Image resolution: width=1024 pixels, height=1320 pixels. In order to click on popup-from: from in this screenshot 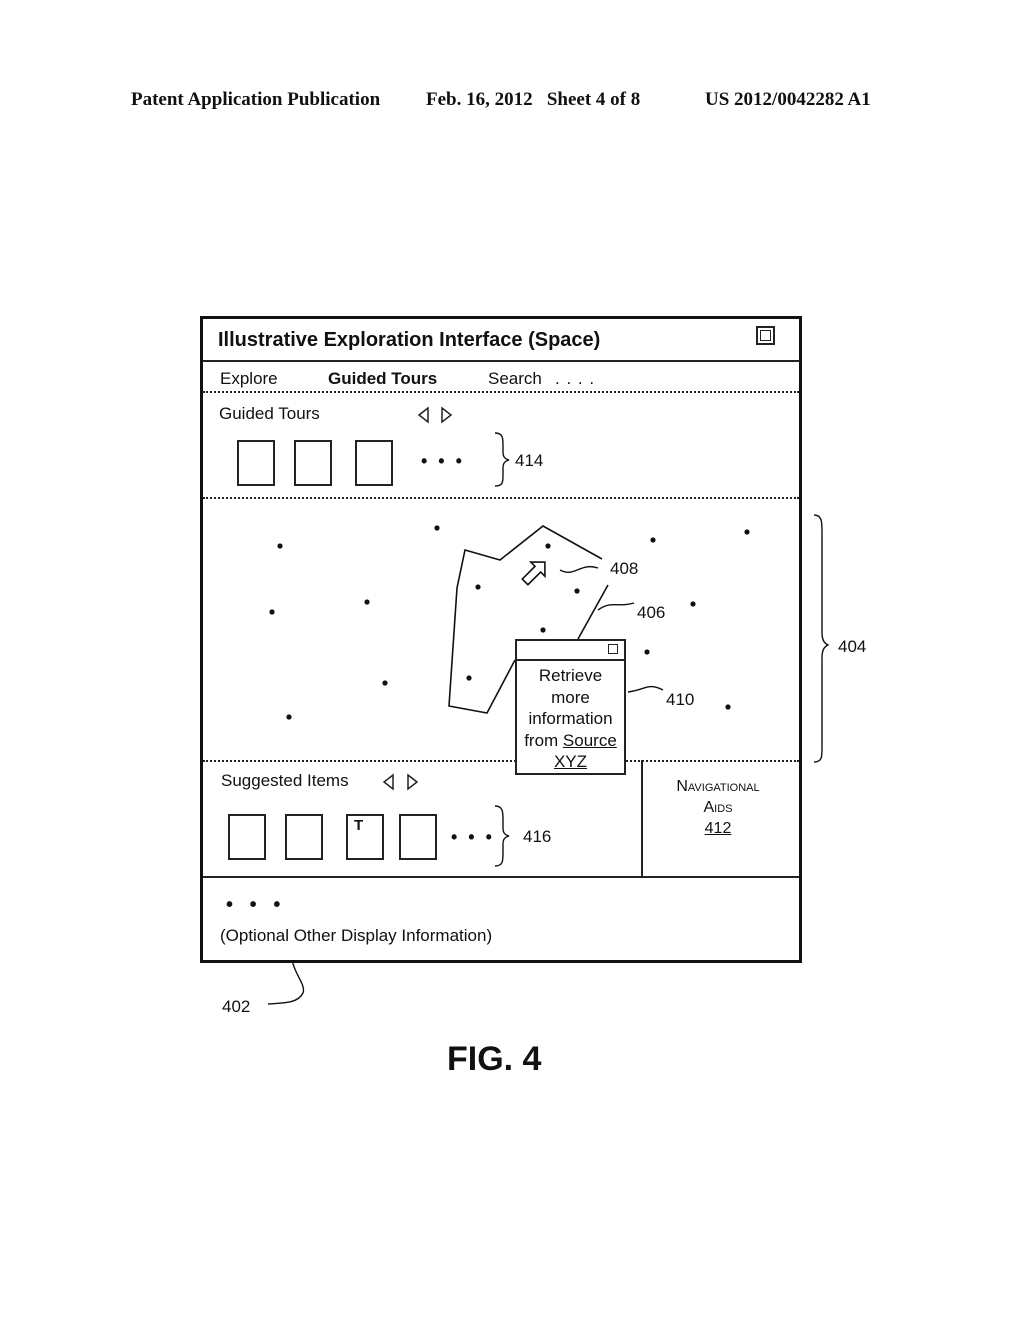, I will do `click(543, 740)`.